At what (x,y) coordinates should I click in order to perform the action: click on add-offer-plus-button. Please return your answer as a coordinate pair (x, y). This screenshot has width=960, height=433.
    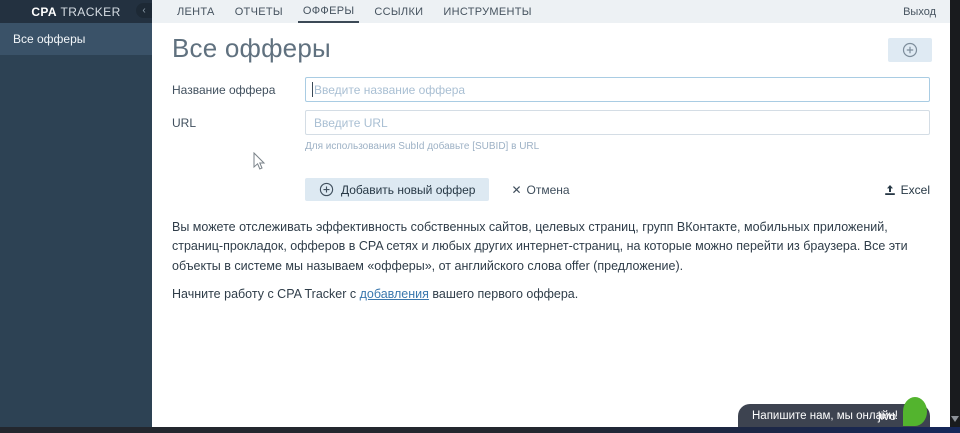
    Looking at the image, I should click on (910, 50).